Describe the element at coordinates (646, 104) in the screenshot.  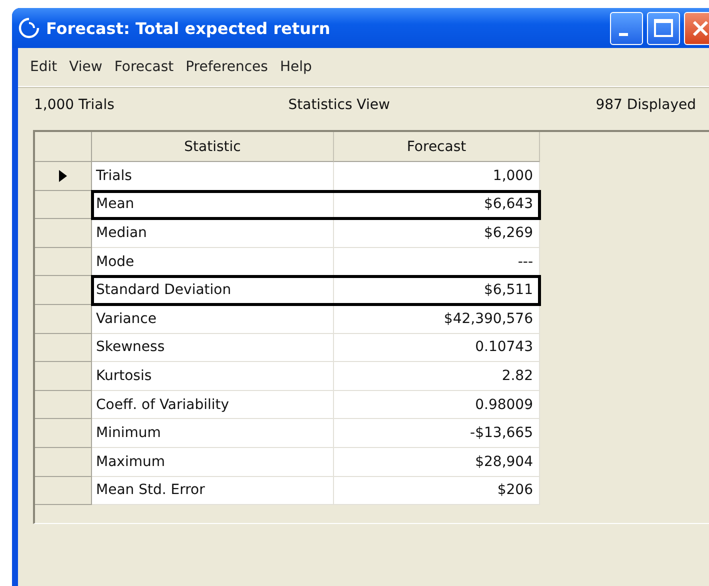
I see `displayed-count: 987 Displayed` at that location.